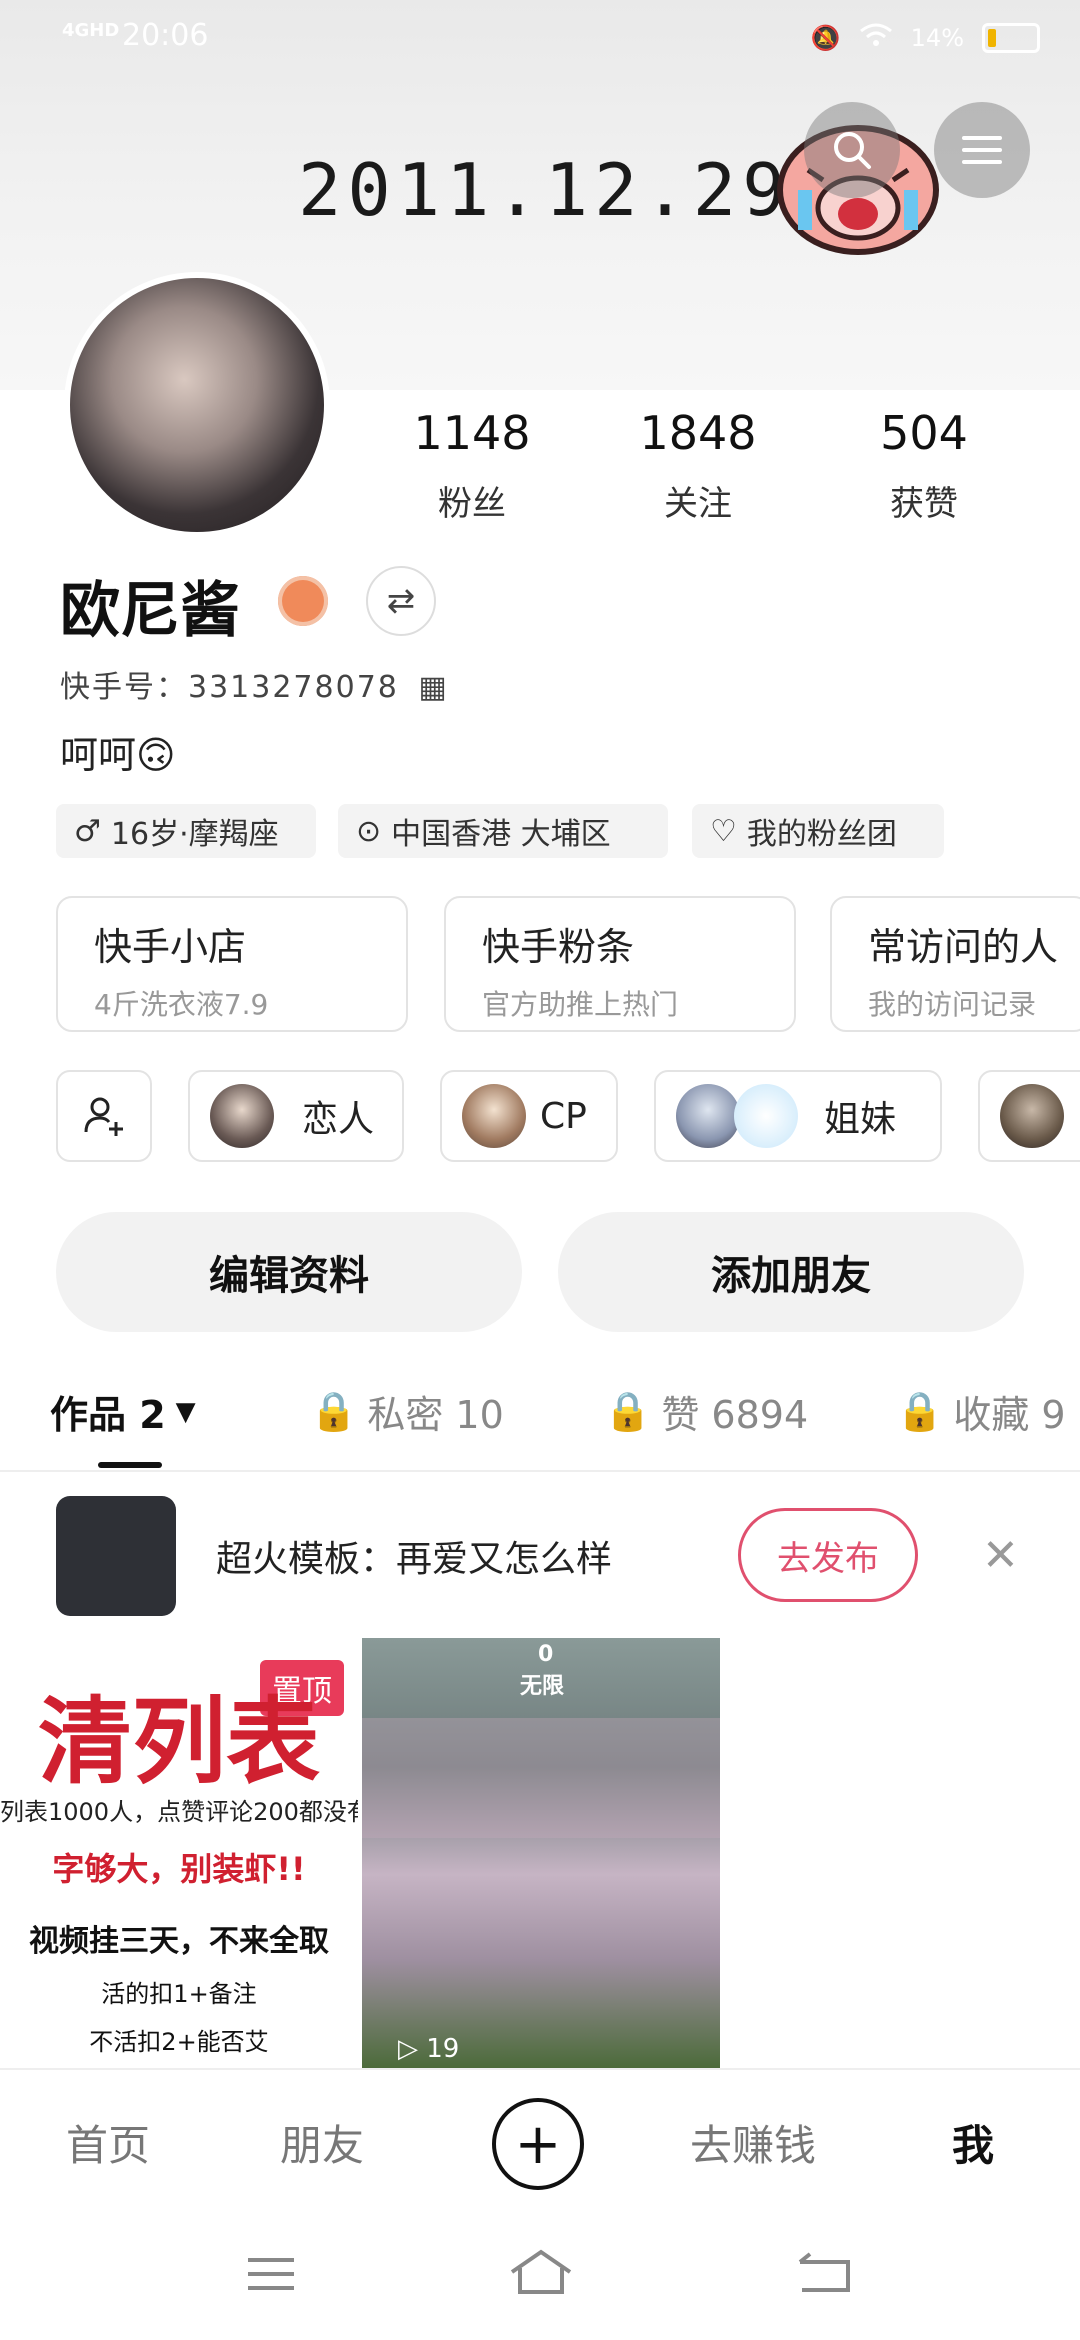  Describe the element at coordinates (179, 1994) in the screenshot. I see `video-text: 活的扣1+备注` at that location.